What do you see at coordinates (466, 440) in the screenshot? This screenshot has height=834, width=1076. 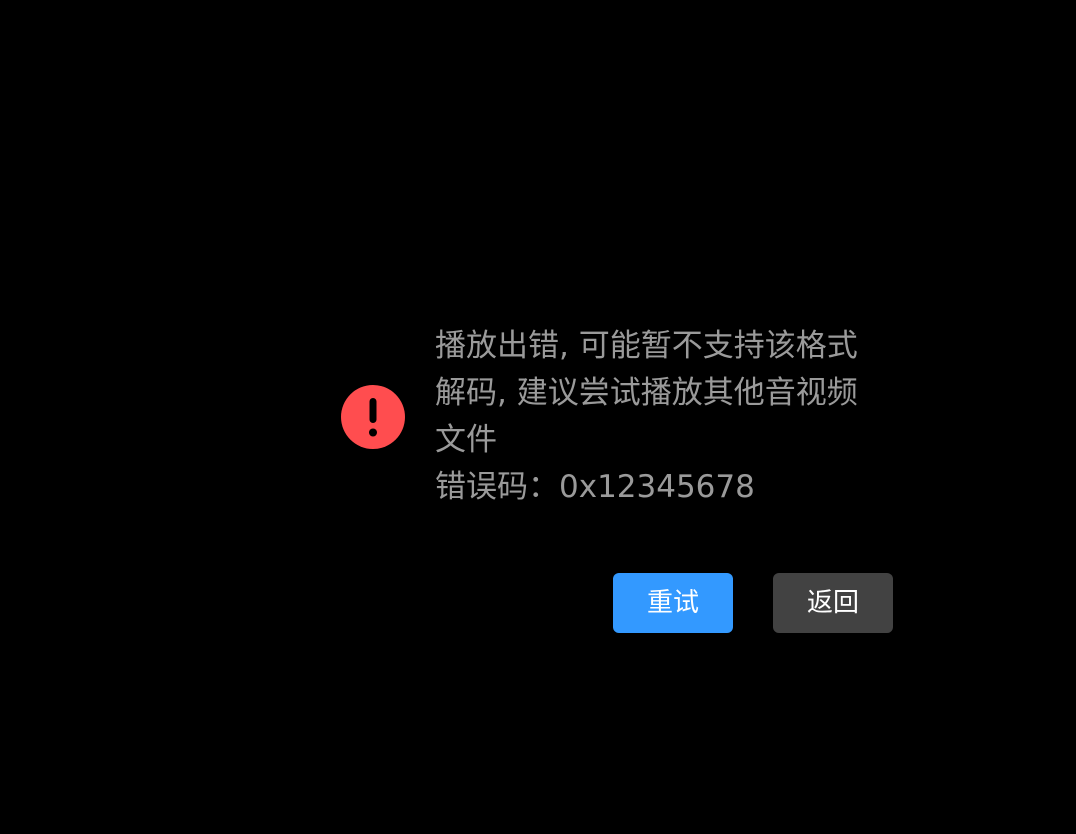 I see `error-message-line: 文件` at bounding box center [466, 440].